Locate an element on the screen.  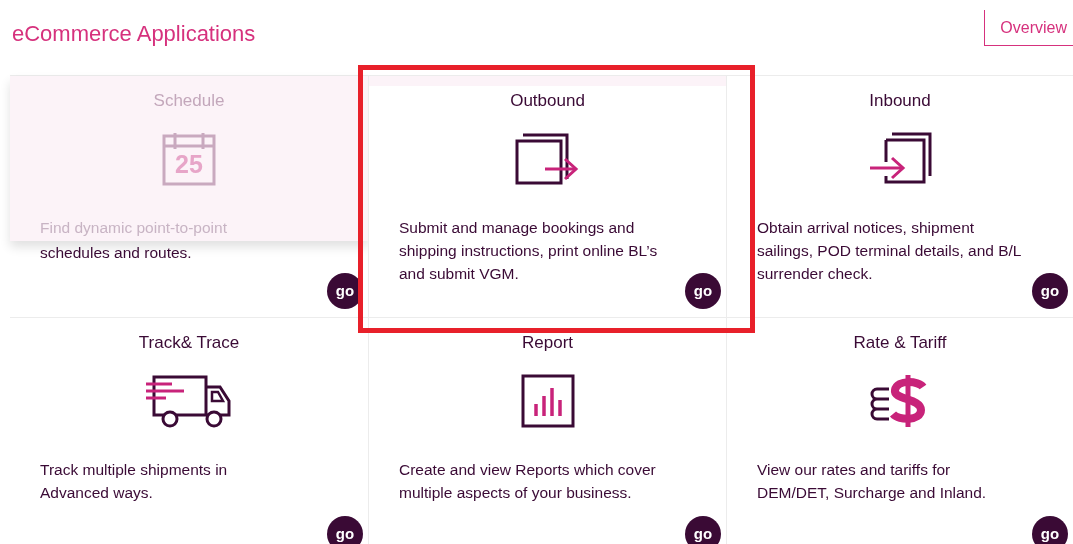
truck-icon is located at coordinates (189, 401).